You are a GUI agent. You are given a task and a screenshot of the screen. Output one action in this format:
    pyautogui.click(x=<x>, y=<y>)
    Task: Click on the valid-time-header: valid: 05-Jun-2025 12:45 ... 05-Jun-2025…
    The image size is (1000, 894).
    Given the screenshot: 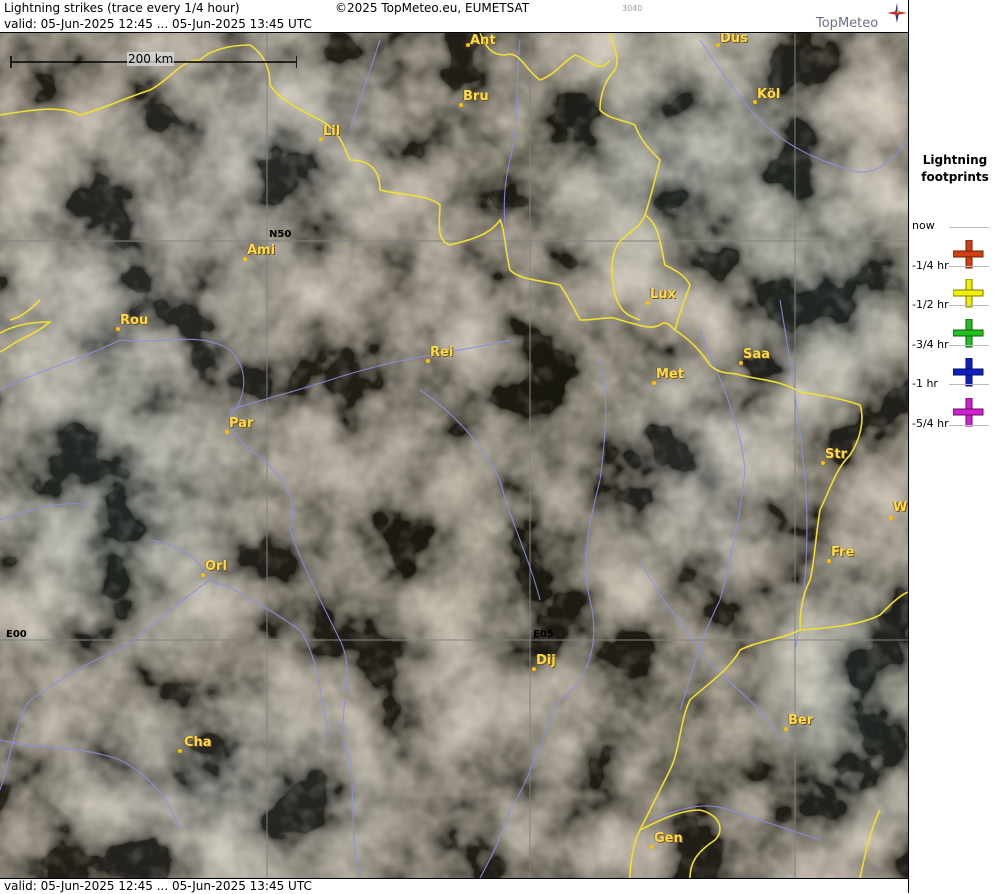 What is the action you would take?
    pyautogui.click(x=158, y=24)
    